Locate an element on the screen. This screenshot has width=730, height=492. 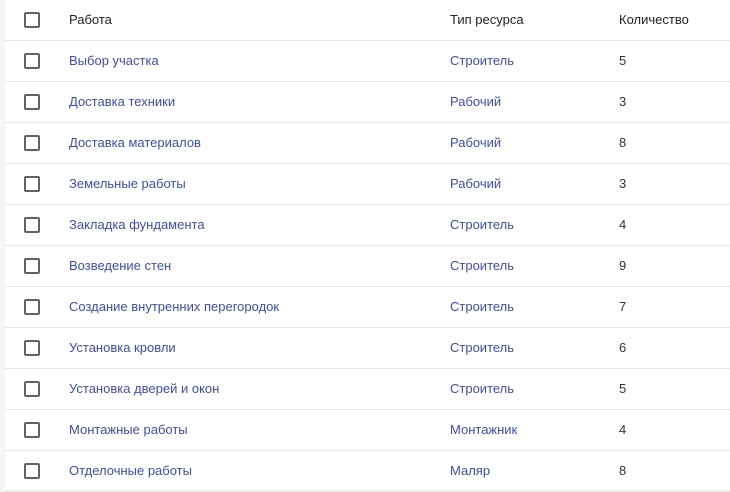
table-header: Работа Тип ресурса Количество is located at coordinates (367, 20).